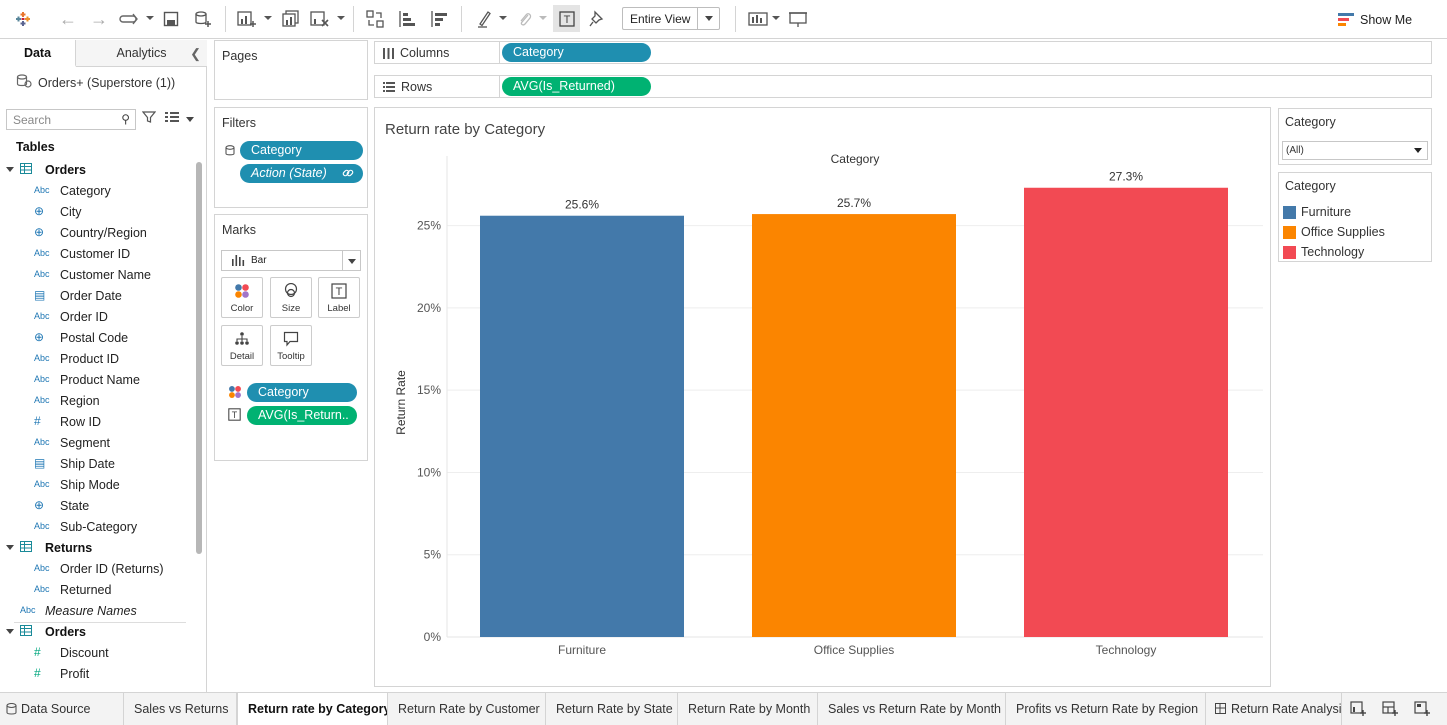 Image resolution: width=1447 pixels, height=725 pixels. I want to click on columns-pill-category: Category, so click(576, 52).